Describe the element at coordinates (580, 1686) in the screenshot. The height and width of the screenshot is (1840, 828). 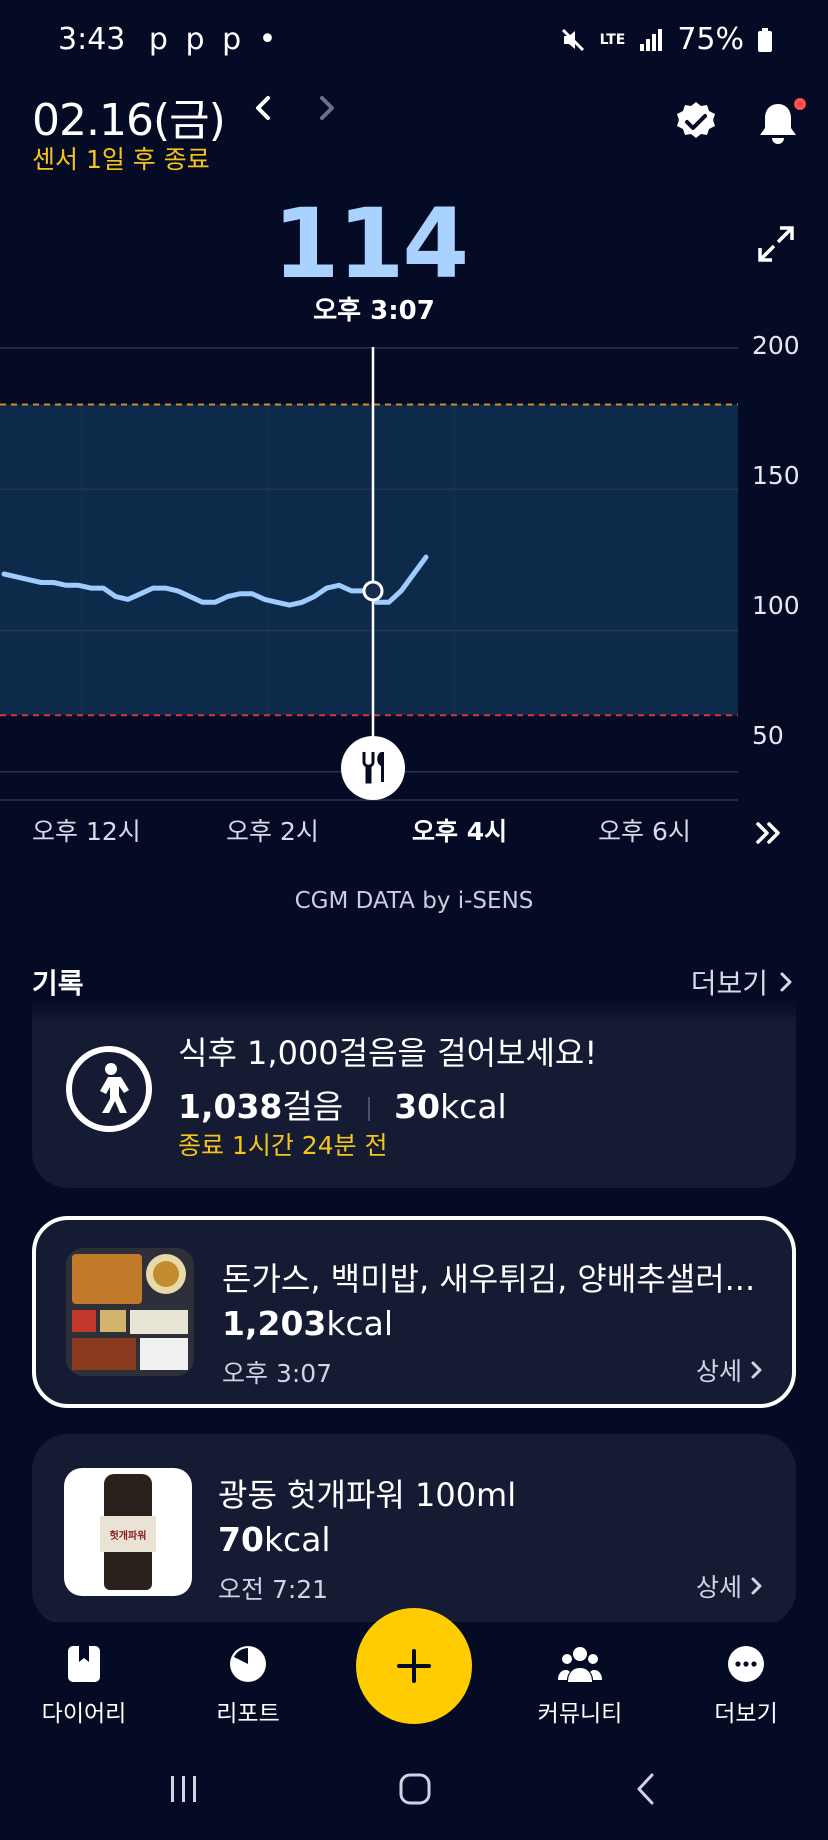
I see `nav-community: 커뮤니티` at that location.